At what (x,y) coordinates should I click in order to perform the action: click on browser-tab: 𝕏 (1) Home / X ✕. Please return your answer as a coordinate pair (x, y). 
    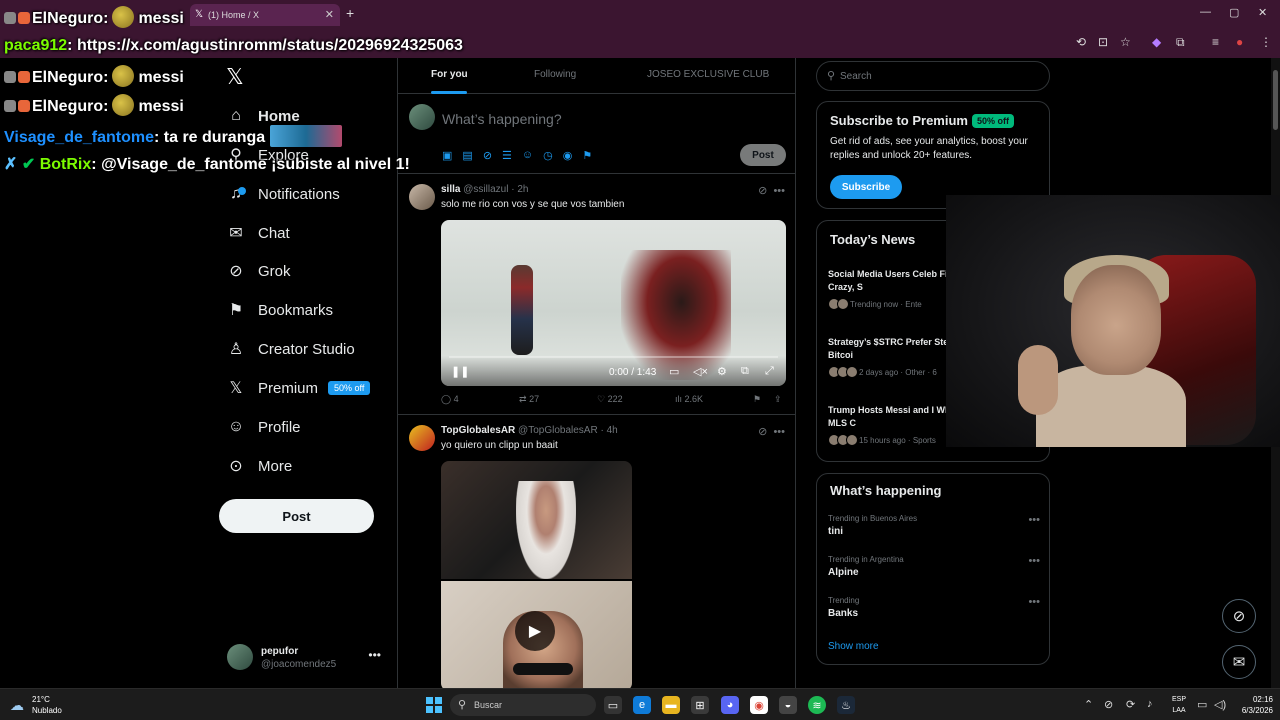
    Looking at the image, I should click on (265, 15).